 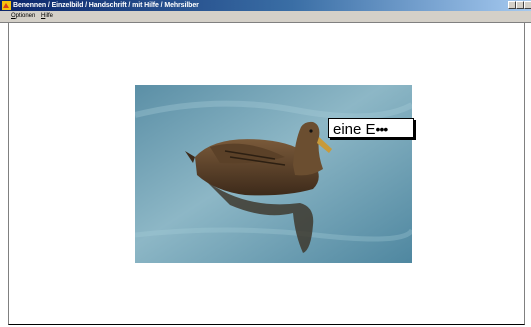 What do you see at coordinates (6, 5) in the screenshot?
I see `app-icon` at bounding box center [6, 5].